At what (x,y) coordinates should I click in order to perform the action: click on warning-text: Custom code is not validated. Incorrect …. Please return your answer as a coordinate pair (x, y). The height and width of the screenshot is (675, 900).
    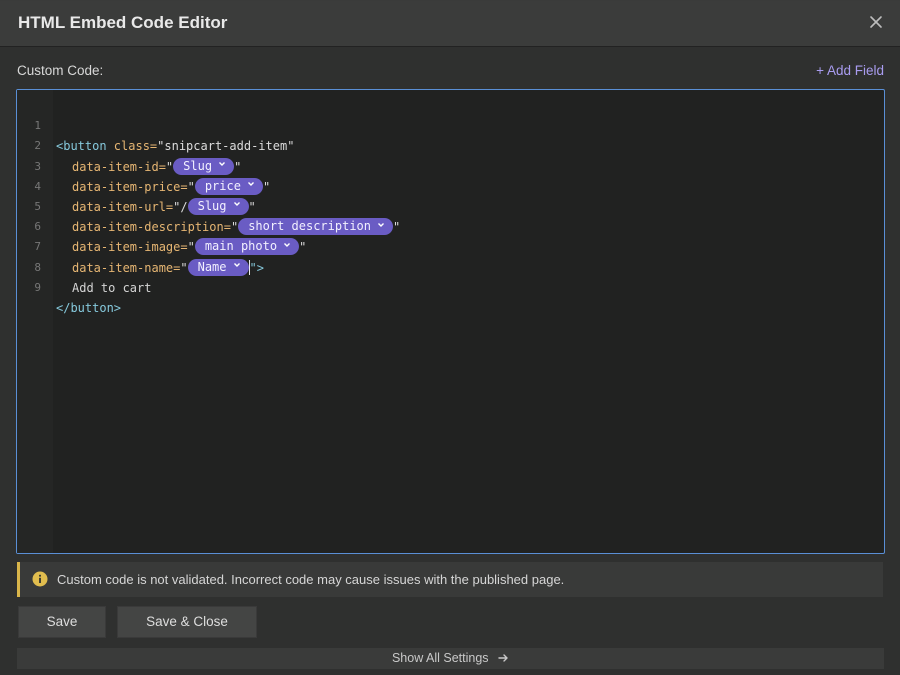
    Looking at the image, I should click on (311, 579).